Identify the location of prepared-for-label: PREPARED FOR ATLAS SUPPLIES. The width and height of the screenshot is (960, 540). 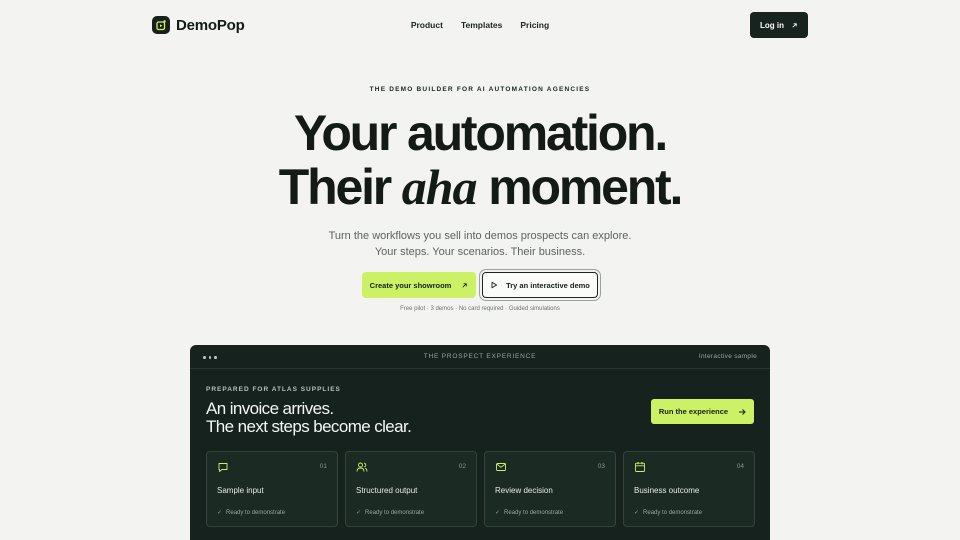
(273, 389).